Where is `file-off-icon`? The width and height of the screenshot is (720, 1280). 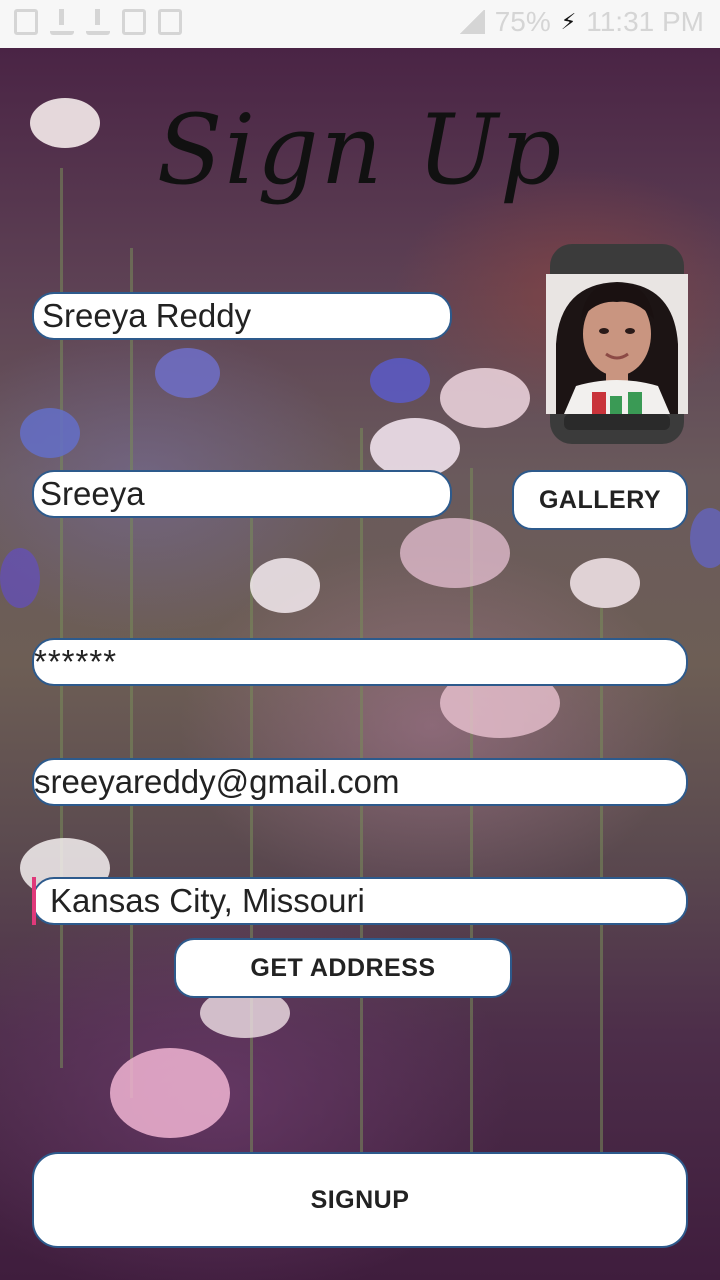 file-off-icon is located at coordinates (170, 22).